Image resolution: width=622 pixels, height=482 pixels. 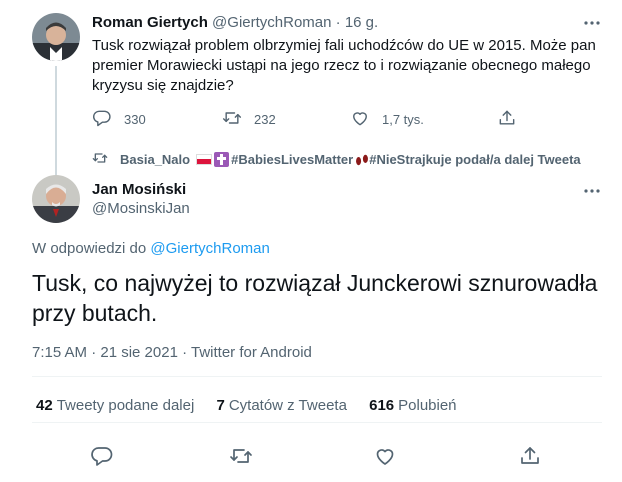 I want to click on main-author-handle: @MosinskiJan, so click(x=141, y=209).